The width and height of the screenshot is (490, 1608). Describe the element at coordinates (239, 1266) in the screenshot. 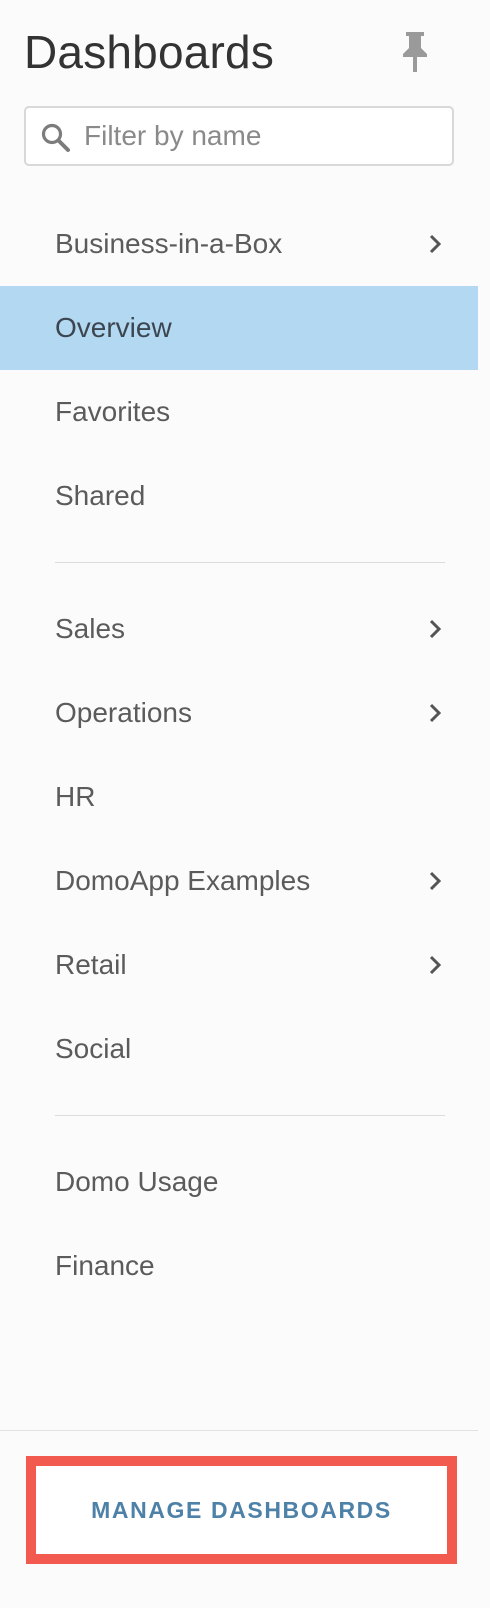

I see `nav-item-finance: Finance` at that location.